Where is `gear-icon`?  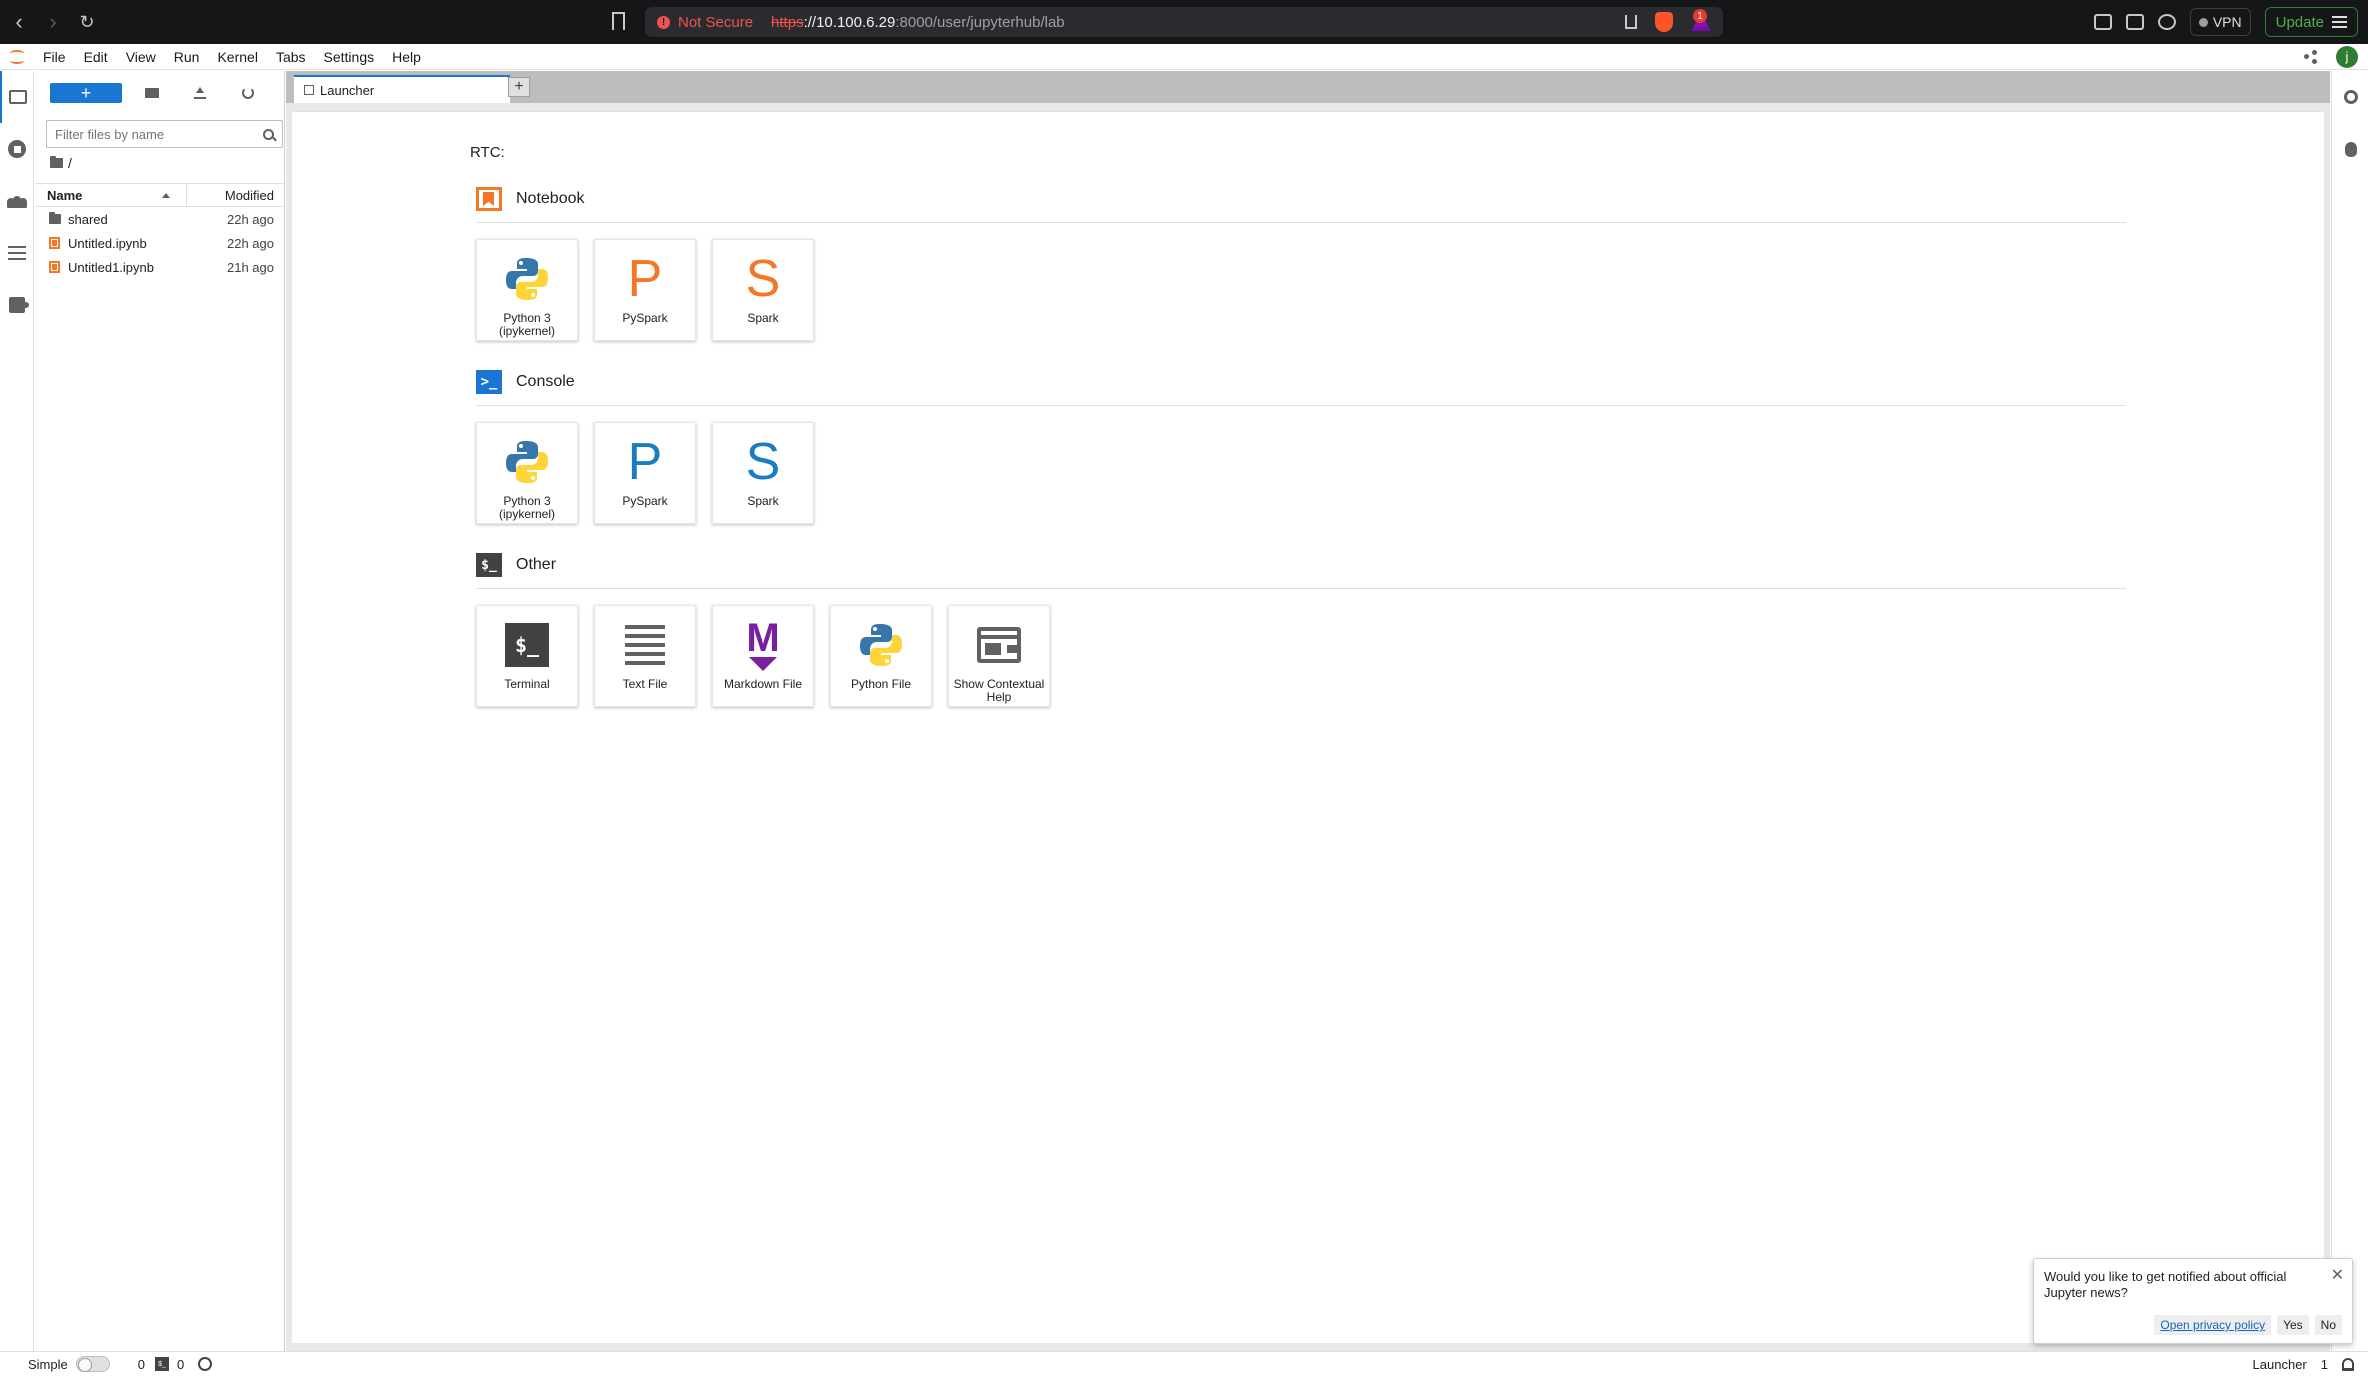 gear-icon is located at coordinates (2350, 97).